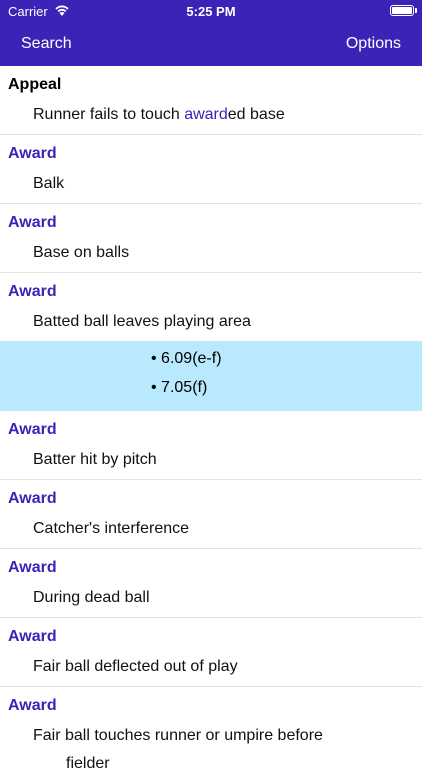  I want to click on entry-subtitle-continued: fielder, so click(88, 763).